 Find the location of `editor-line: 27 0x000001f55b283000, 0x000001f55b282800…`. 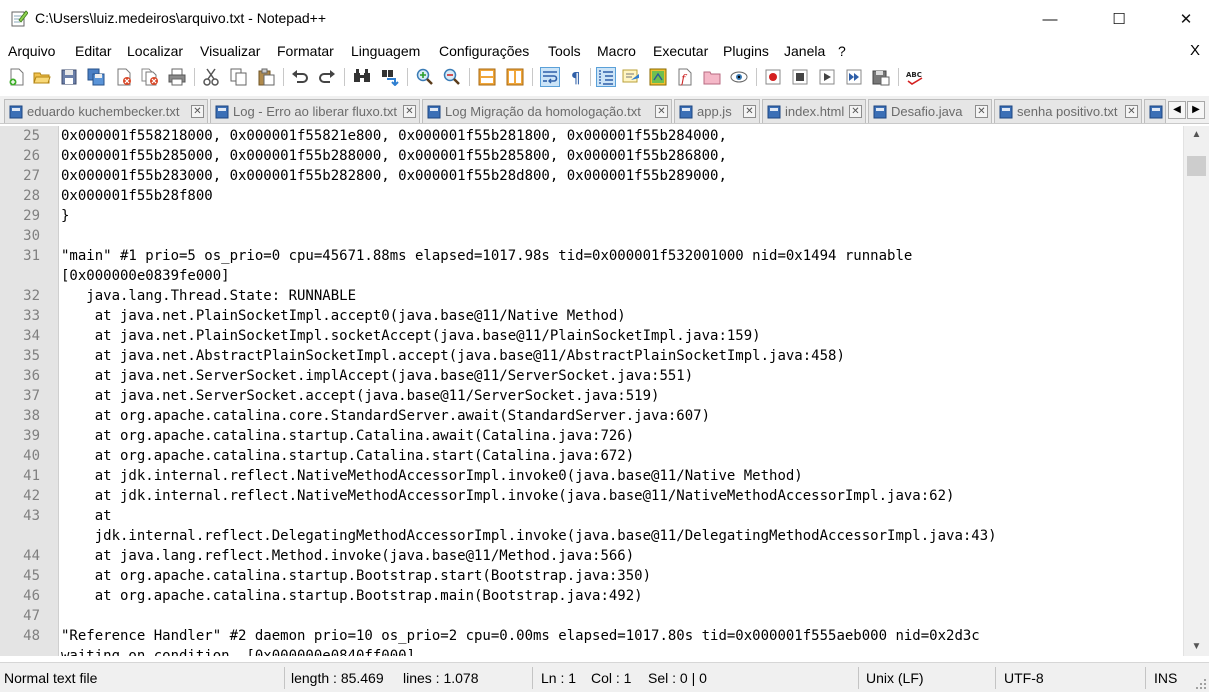

editor-line: 27 0x000001f55b283000, 0x000001f55b282800… is located at coordinates (591, 176).